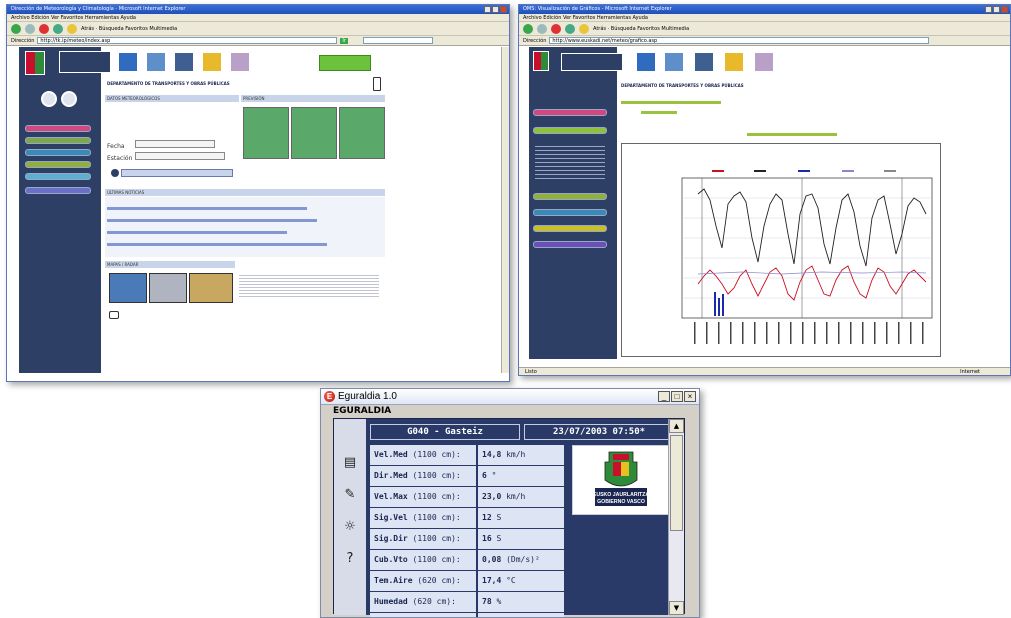 The height and width of the screenshot is (618, 1011). I want to click on eguraldia-sidebar: ▤ ✎ ☼ ?, so click(350, 517).